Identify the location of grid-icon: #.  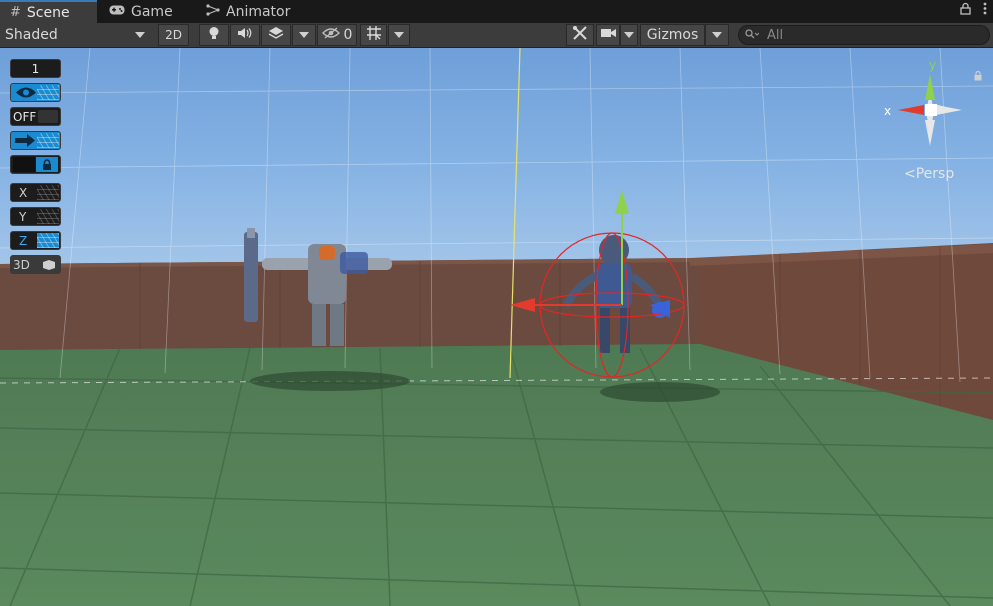
(15, 12).